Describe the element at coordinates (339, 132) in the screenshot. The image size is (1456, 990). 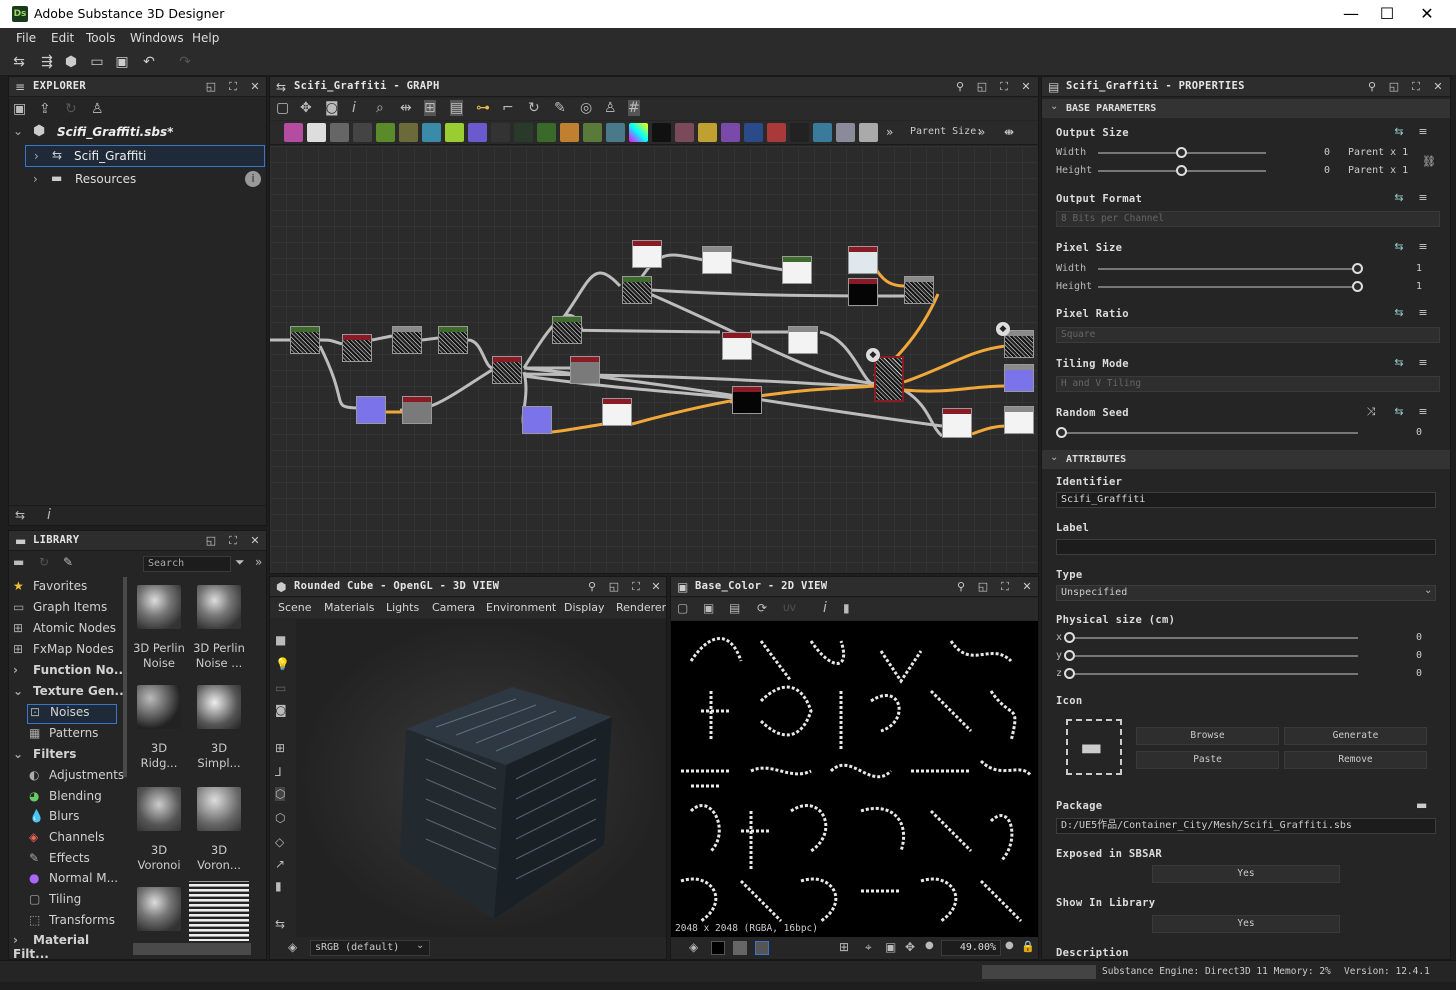
I see `uniform-color-icon` at that location.